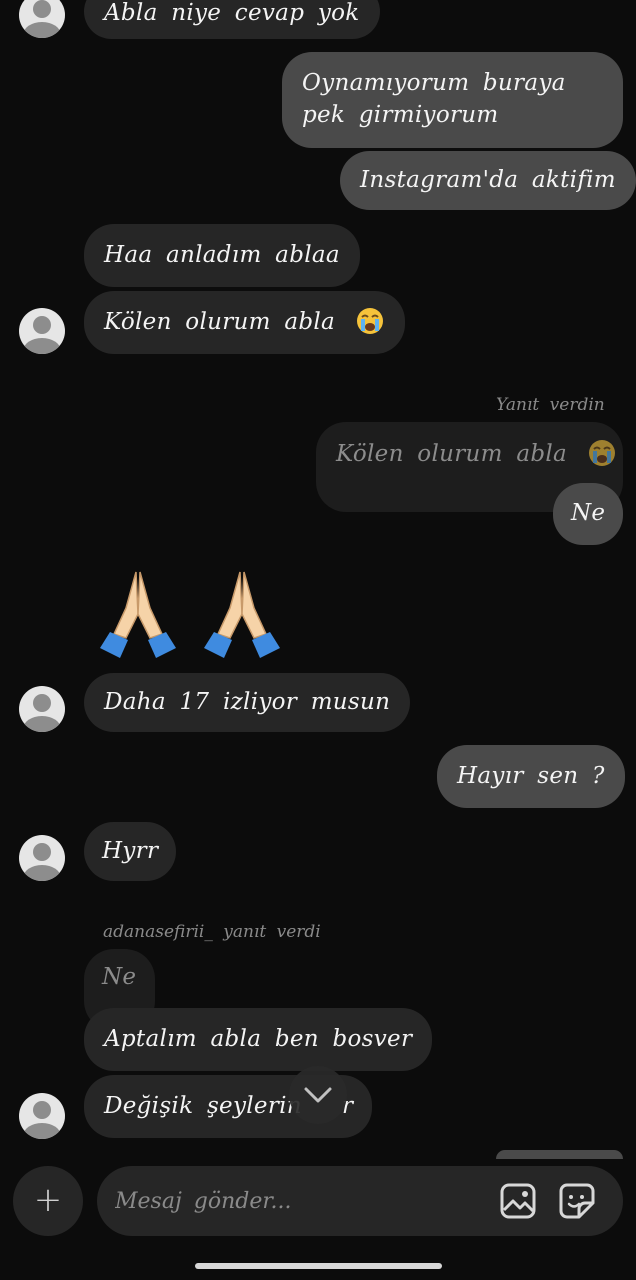 The image size is (636, 1280). What do you see at coordinates (577, 1201) in the screenshot?
I see `sticker-icon` at bounding box center [577, 1201].